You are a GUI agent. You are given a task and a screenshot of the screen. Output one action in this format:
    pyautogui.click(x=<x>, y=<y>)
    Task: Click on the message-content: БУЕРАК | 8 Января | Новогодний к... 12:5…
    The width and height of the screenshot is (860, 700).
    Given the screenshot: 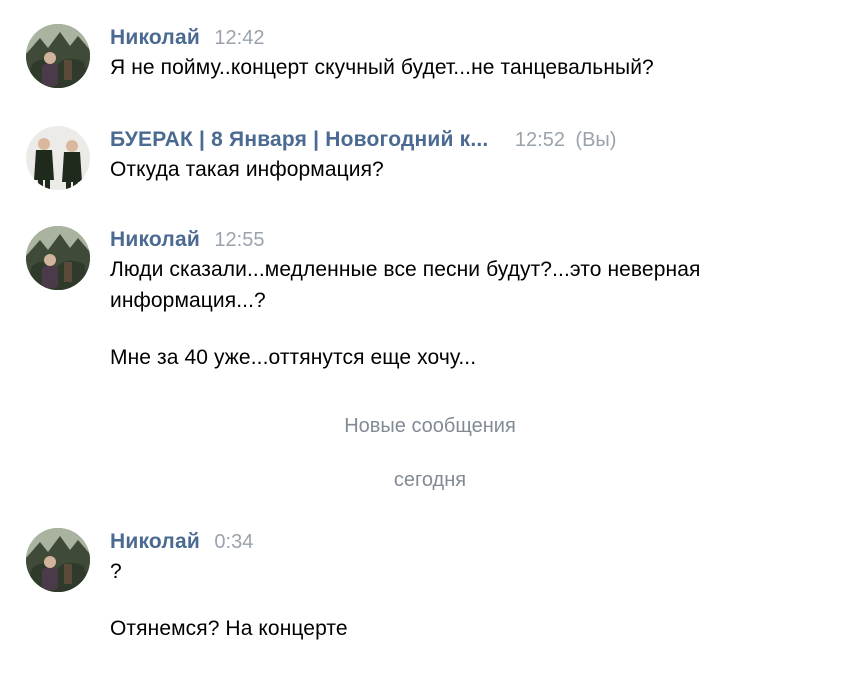 What is the action you would take?
    pyautogui.click(x=475, y=155)
    